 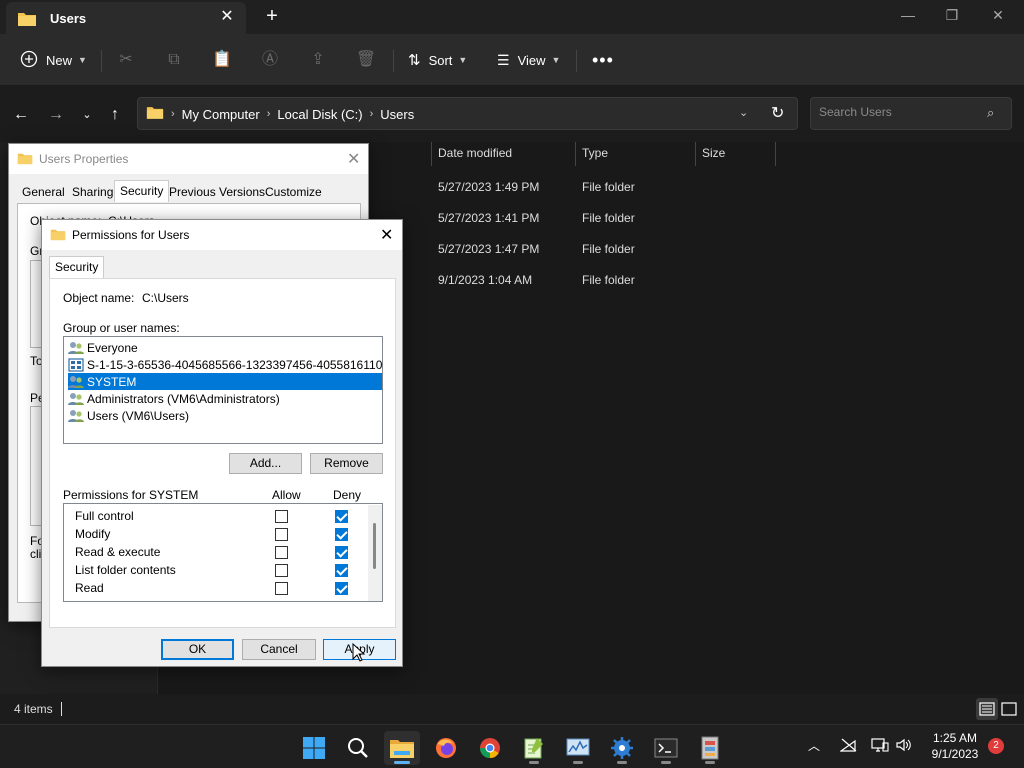 I want to click on archive-icon, so click(x=710, y=748).